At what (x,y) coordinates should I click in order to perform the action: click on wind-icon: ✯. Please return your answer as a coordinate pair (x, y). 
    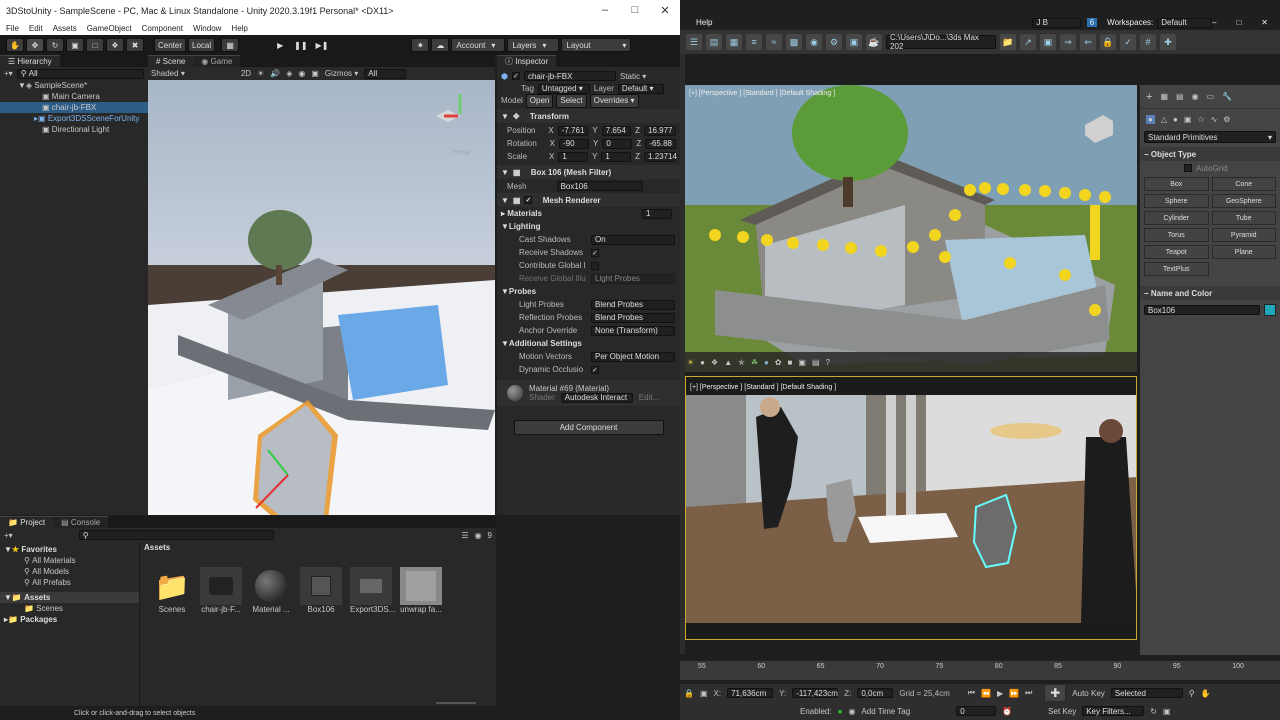
    Looking at the image, I should click on (741, 362).